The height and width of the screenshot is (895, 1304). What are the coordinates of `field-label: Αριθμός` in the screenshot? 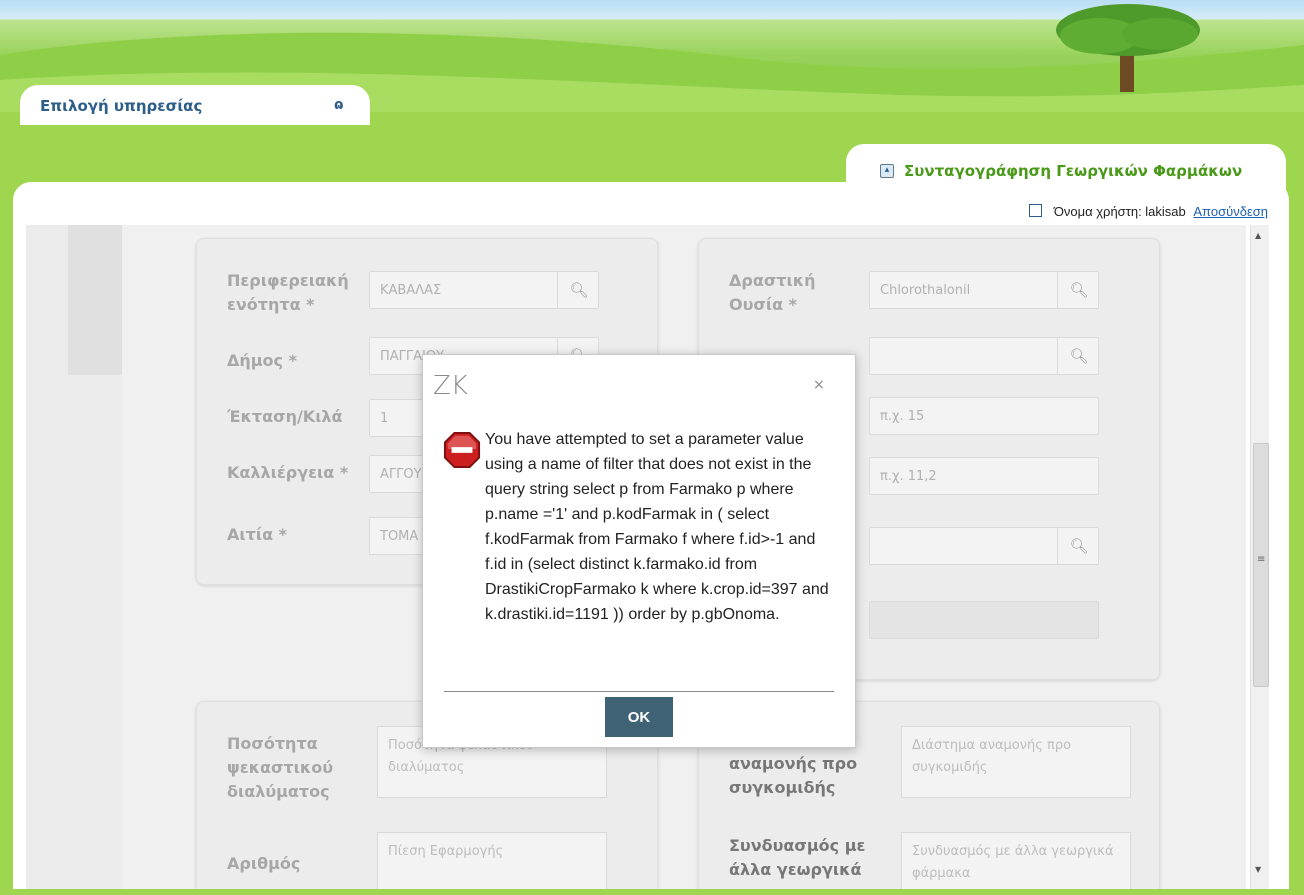 It's located at (264, 863).